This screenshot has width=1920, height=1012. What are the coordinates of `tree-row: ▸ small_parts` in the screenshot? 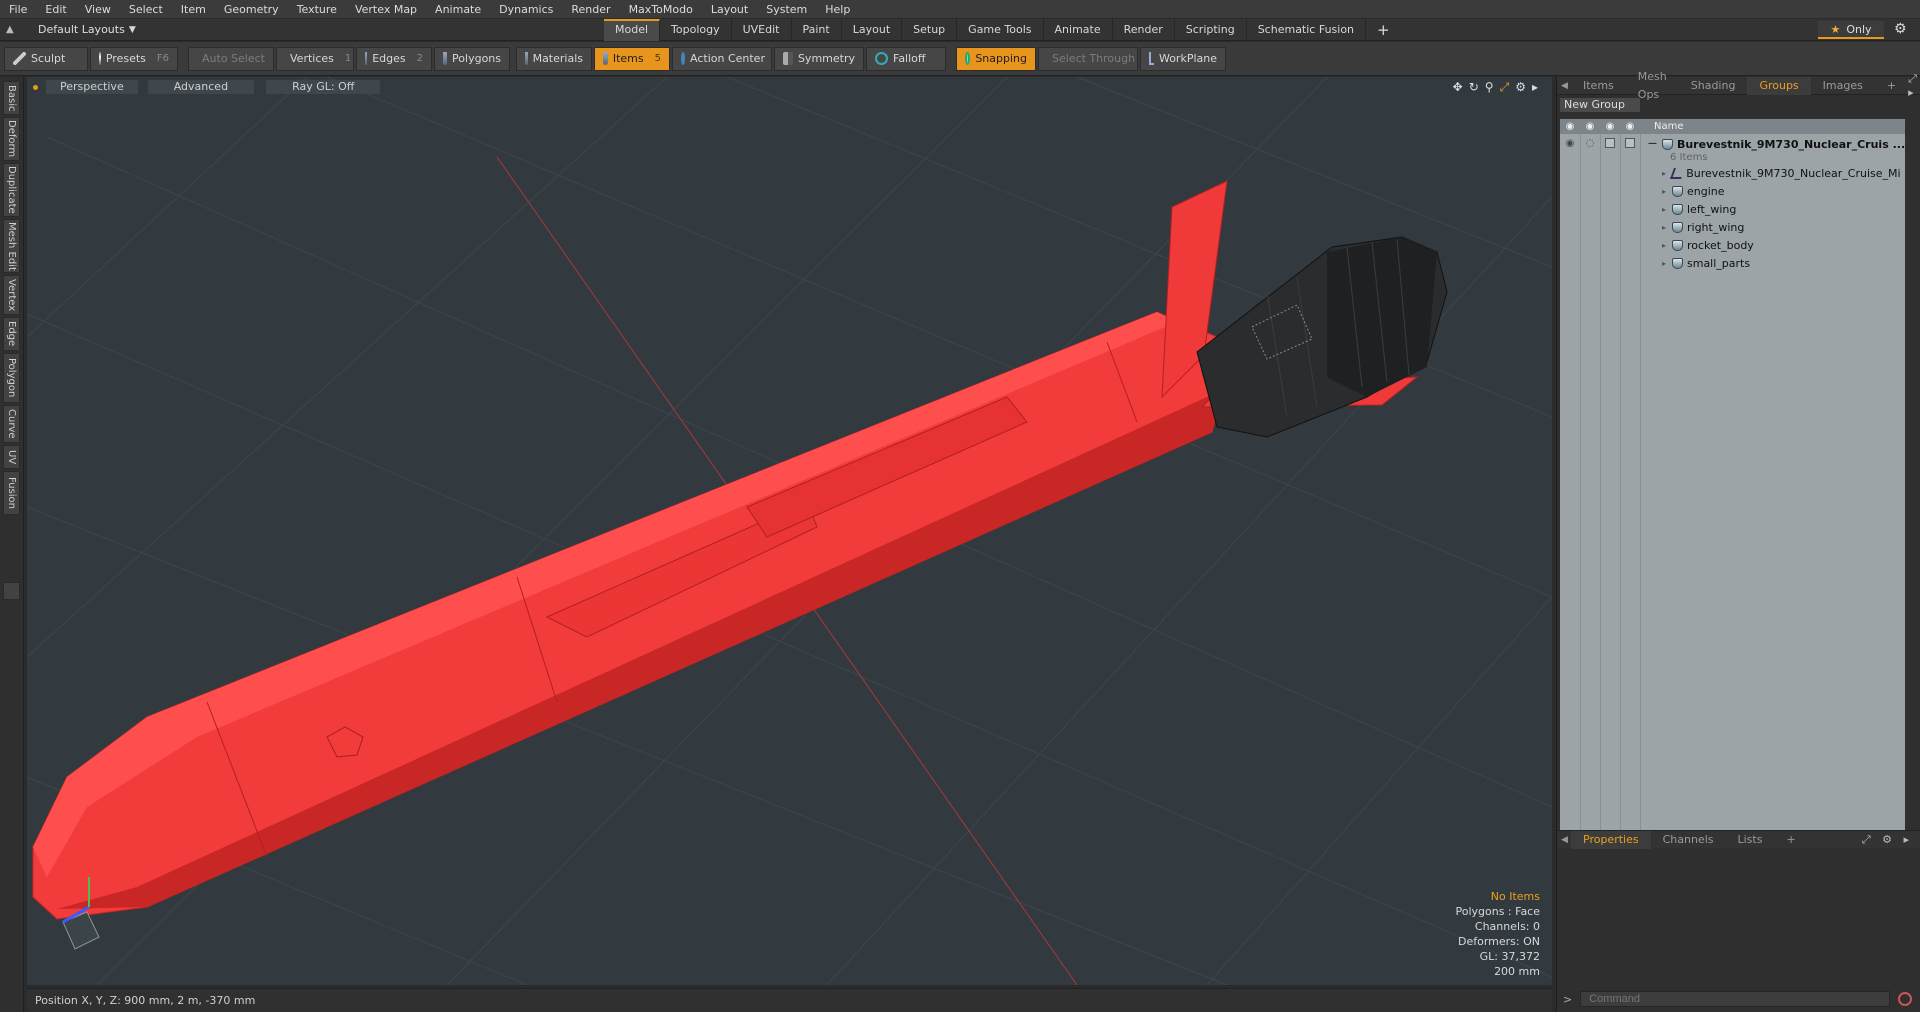 It's located at (1732, 263).